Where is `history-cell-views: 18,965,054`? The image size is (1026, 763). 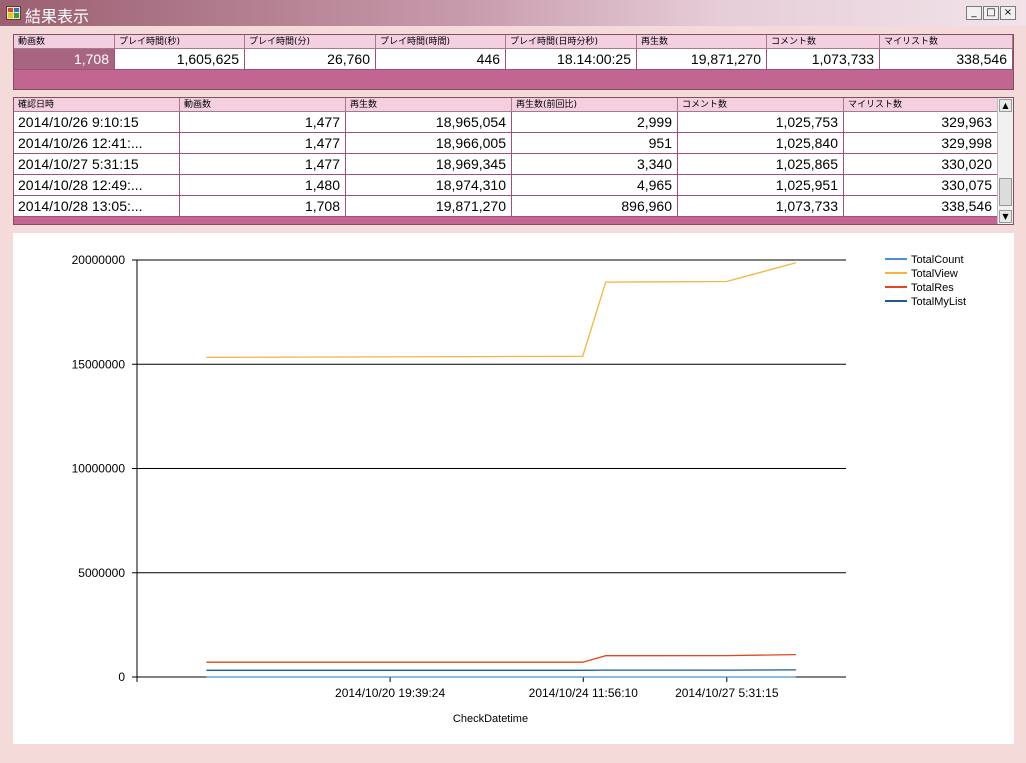
history-cell-views: 18,965,054 is located at coordinates (429, 122).